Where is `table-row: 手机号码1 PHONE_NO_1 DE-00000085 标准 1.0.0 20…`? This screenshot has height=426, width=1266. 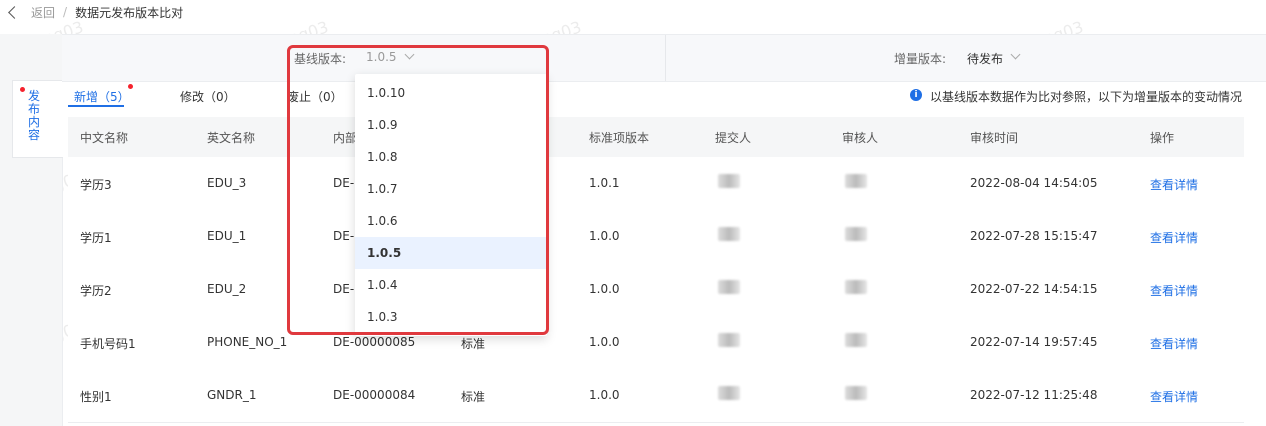
table-row: 手机号码1 PHONE_NO_1 DE-00000085 标准 1.0.0 20… is located at coordinates (656, 343).